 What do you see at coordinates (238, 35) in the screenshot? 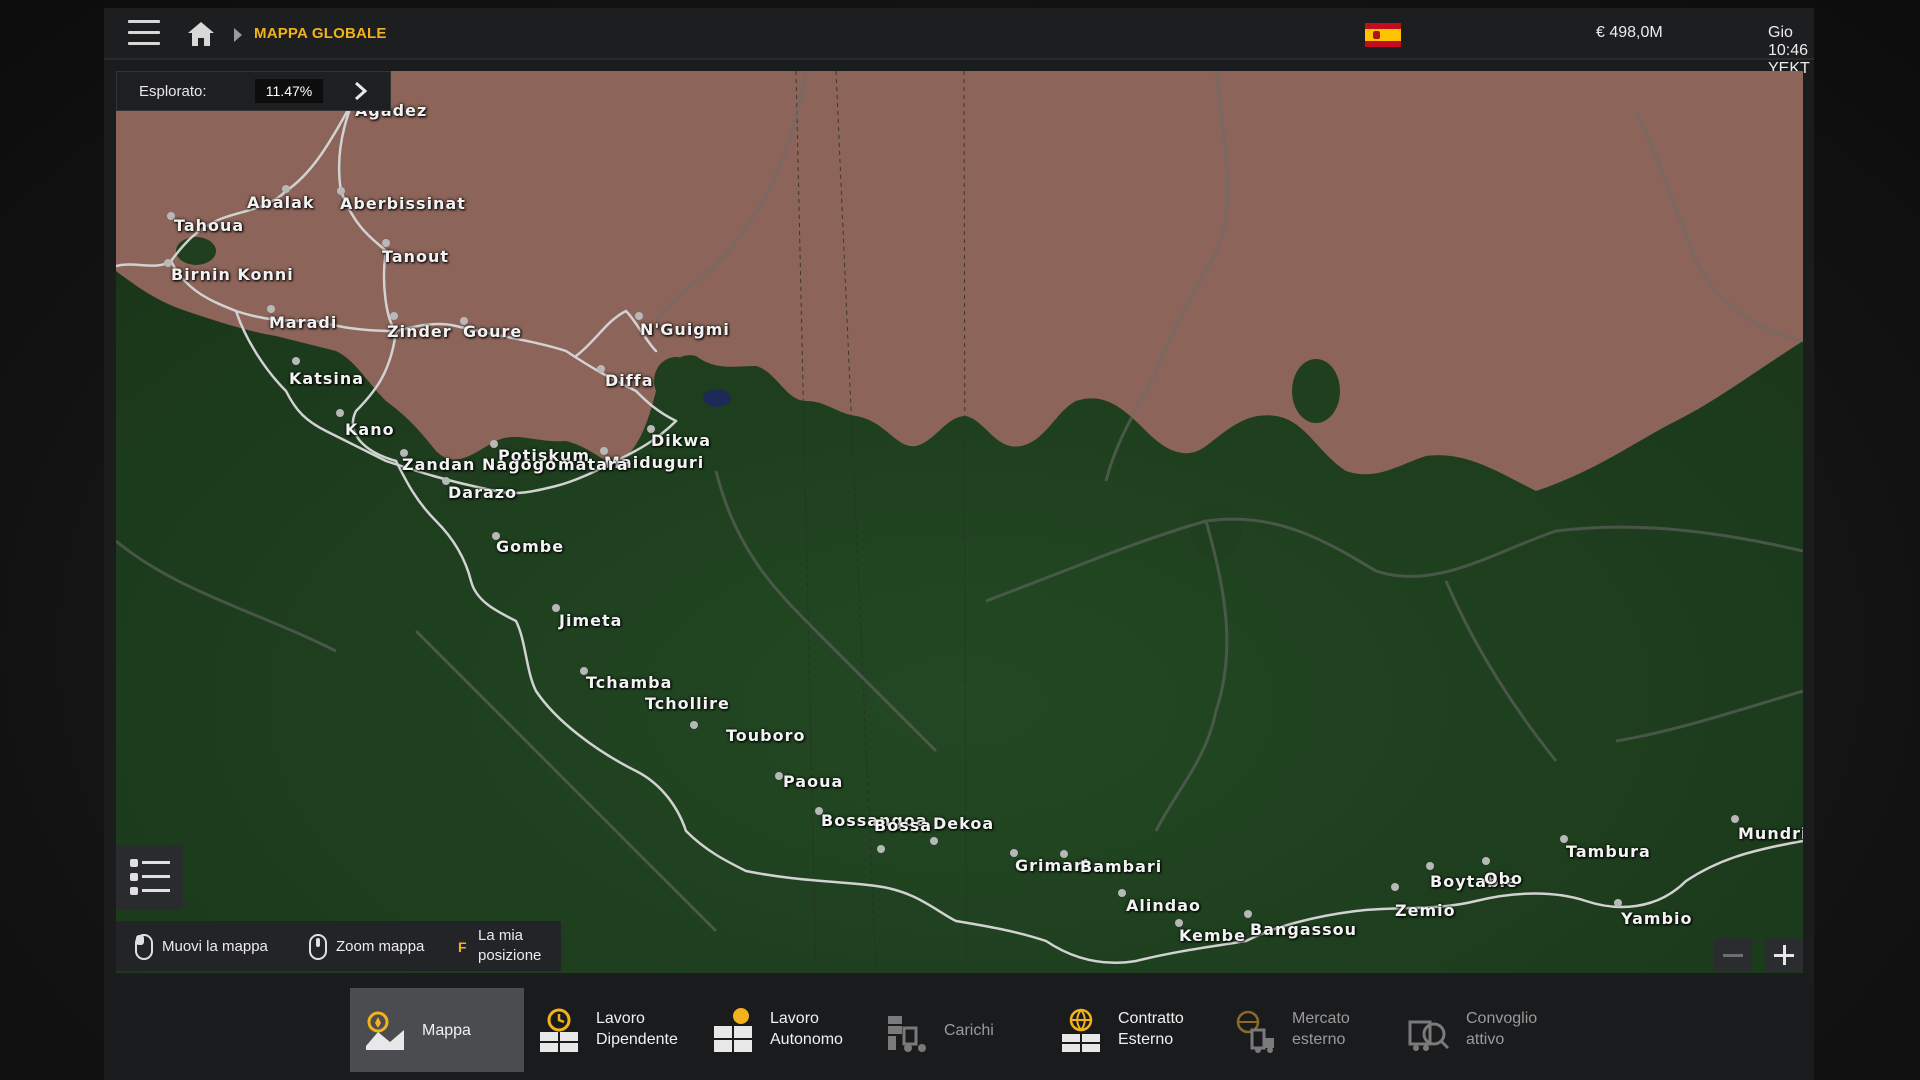
I see `breadcrumb-arrow-icon` at bounding box center [238, 35].